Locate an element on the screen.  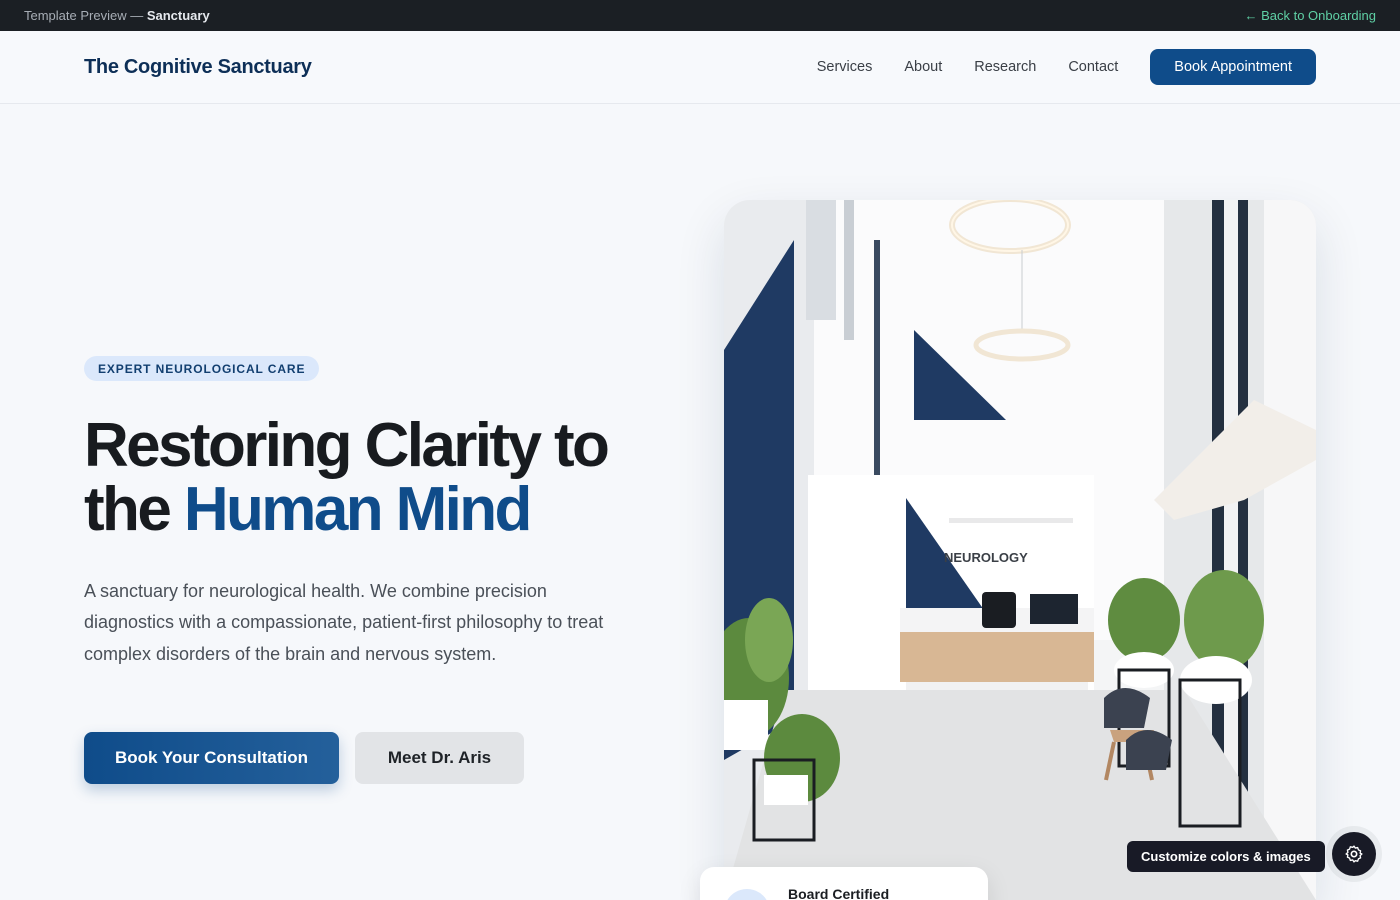
book-consultation-button: Book Your Consultation is located at coordinates (211, 758).